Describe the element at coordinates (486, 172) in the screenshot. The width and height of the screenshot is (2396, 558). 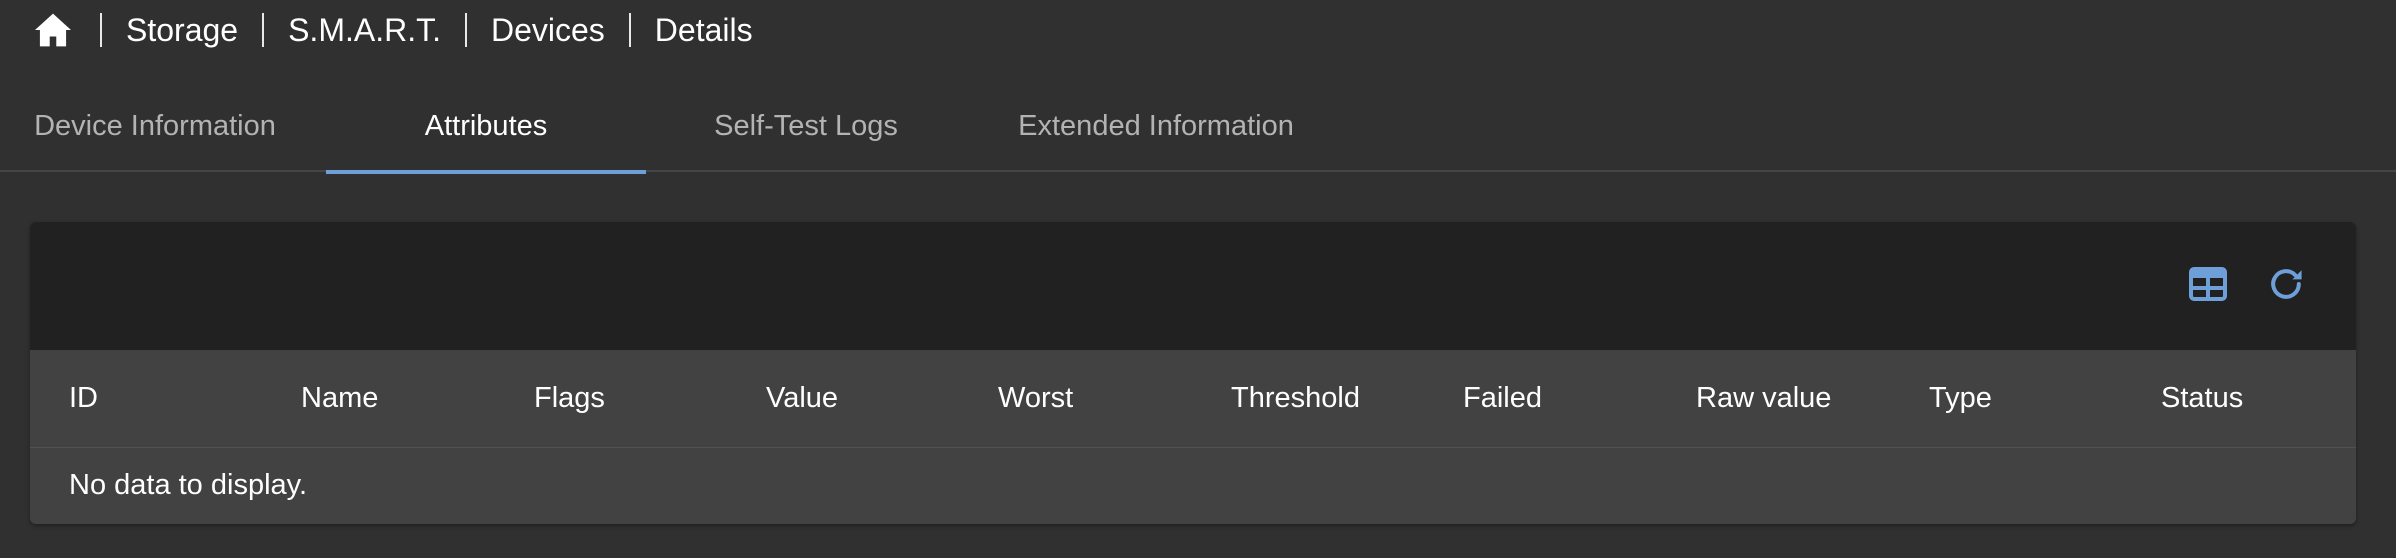
I see `active-tab-indicator` at that location.